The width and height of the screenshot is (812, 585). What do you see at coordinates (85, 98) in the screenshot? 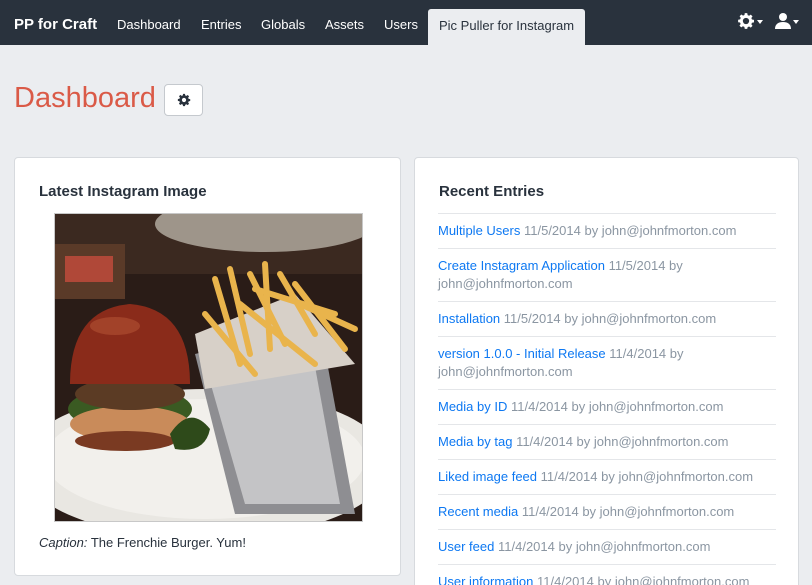
I see `page-title: Dashboard` at bounding box center [85, 98].